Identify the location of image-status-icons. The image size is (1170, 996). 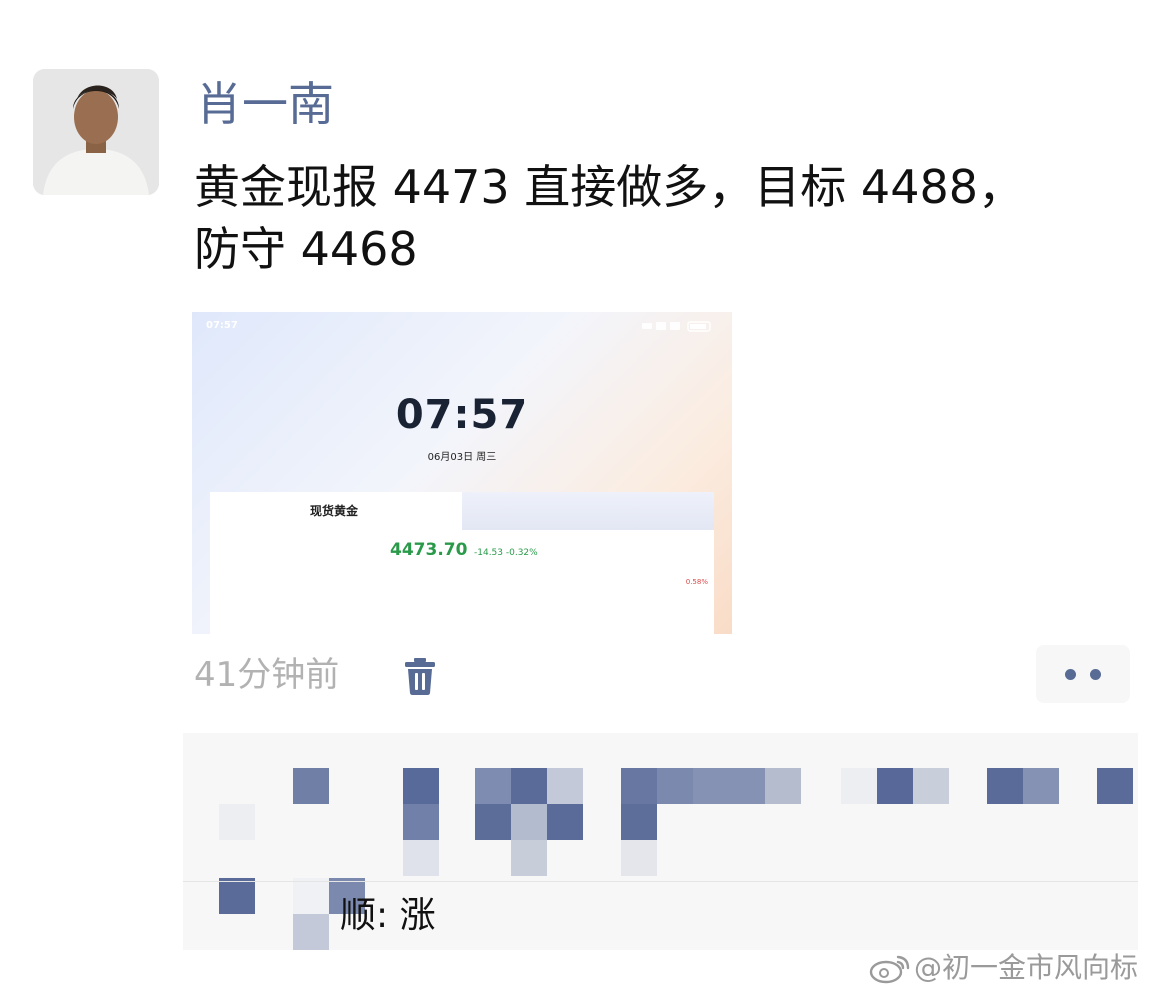
(678, 327).